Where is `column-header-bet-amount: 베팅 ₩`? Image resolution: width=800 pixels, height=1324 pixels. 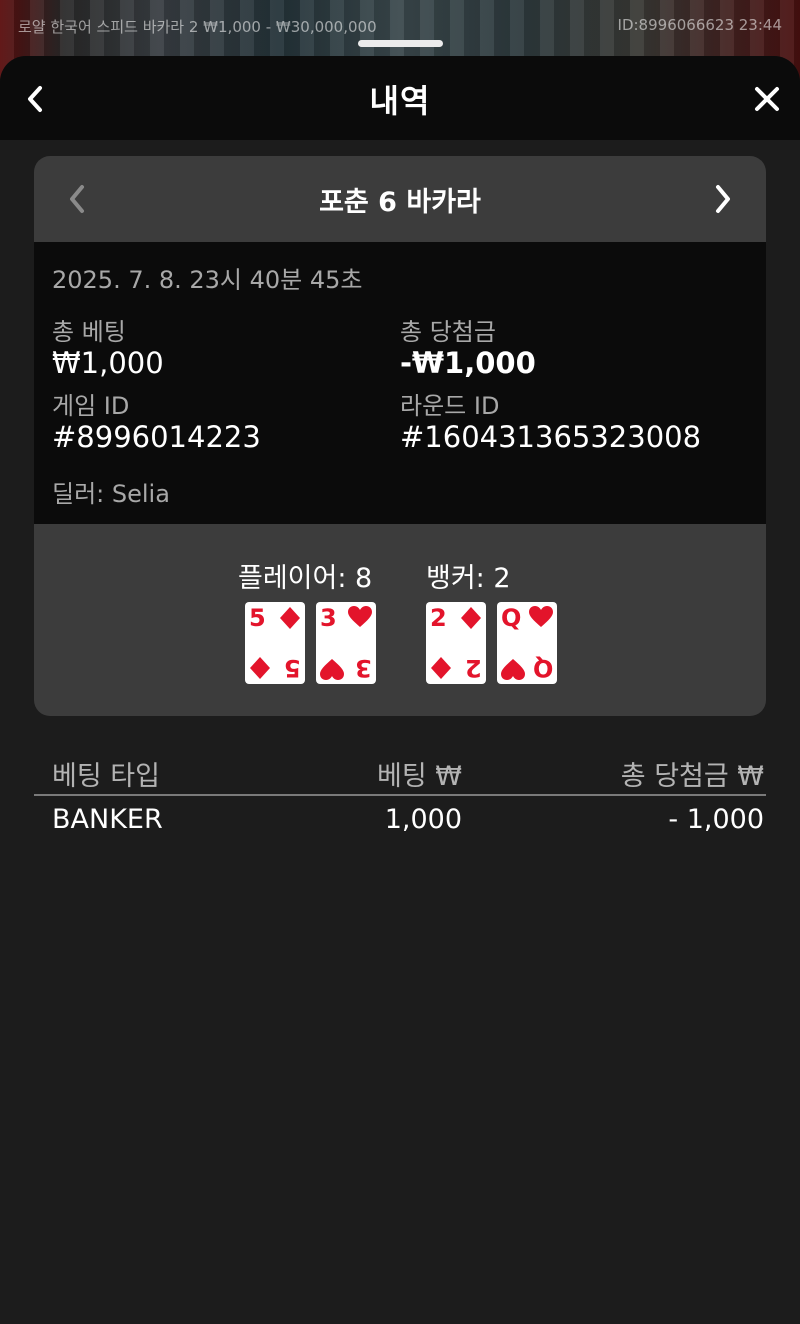 column-header-bet-amount: 베팅 ₩ is located at coordinates (419, 776).